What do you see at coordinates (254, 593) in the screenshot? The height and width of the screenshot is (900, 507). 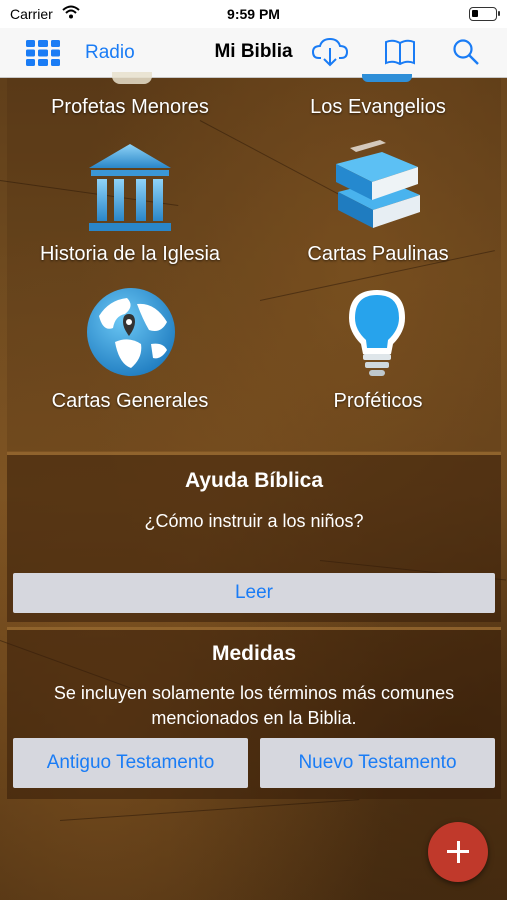 I see `read-button: Leer` at bounding box center [254, 593].